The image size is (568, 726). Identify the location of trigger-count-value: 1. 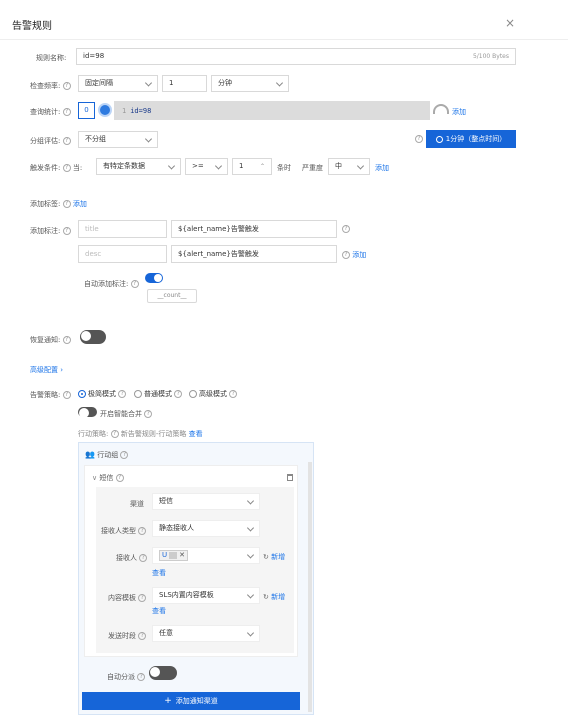
(241, 166).